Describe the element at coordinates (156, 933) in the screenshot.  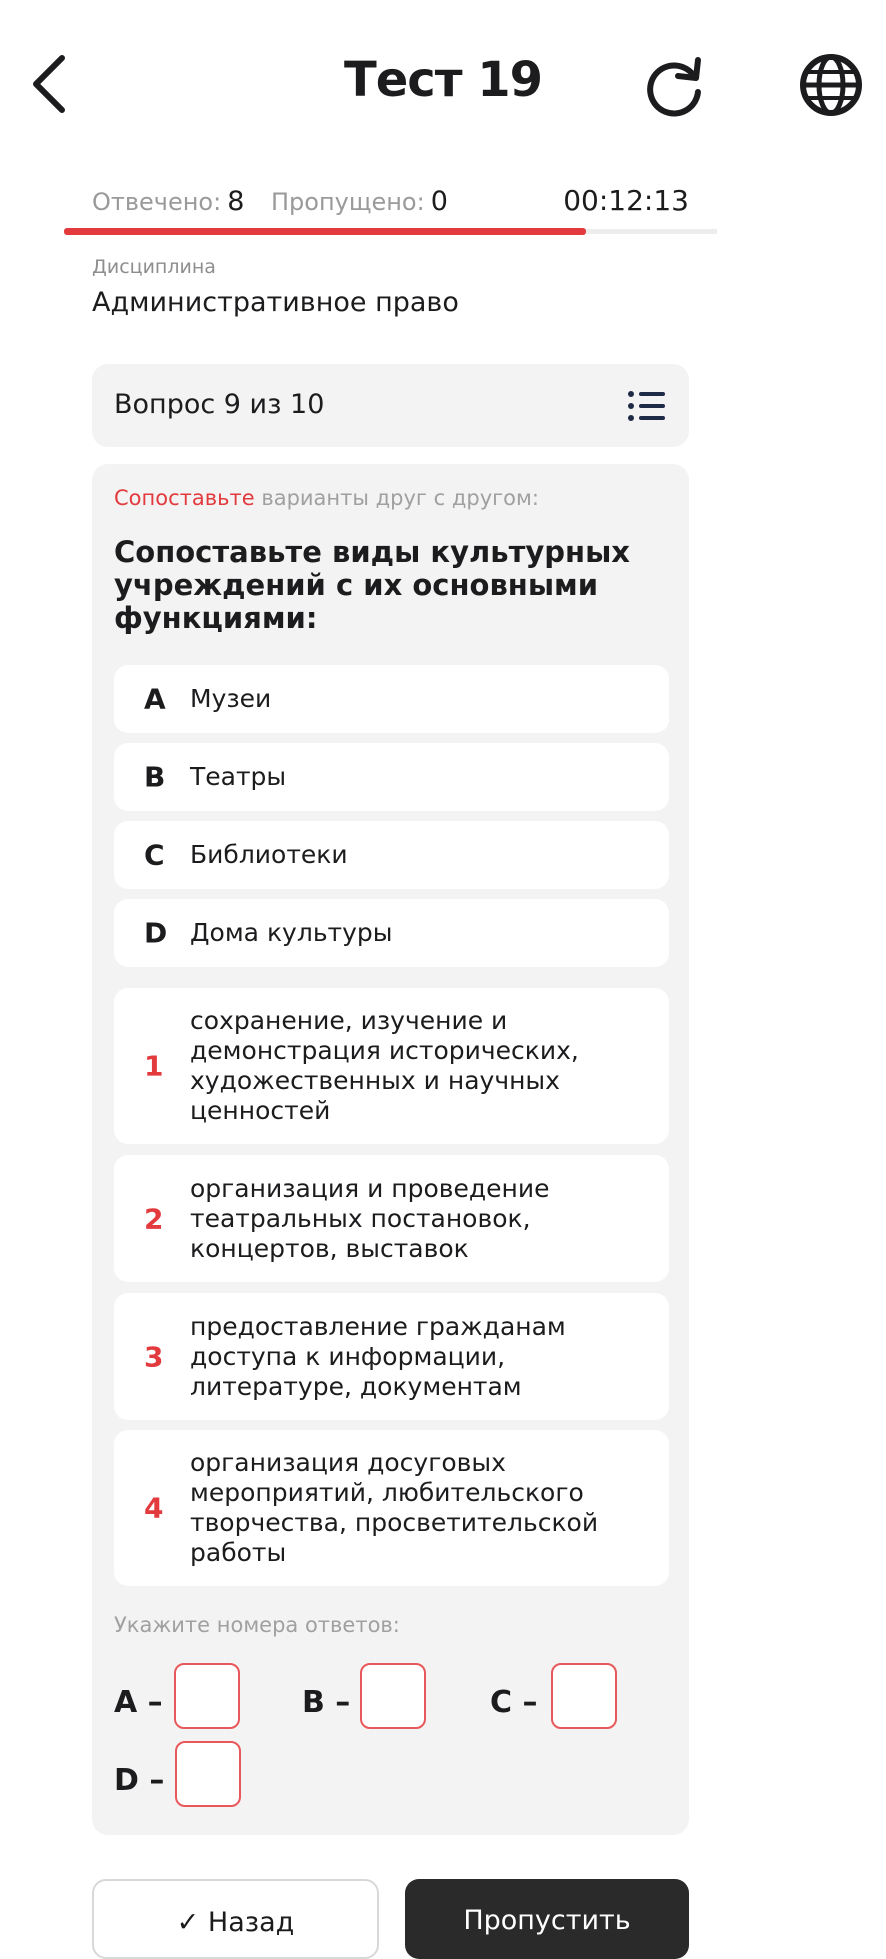
I see `item-key: D` at that location.